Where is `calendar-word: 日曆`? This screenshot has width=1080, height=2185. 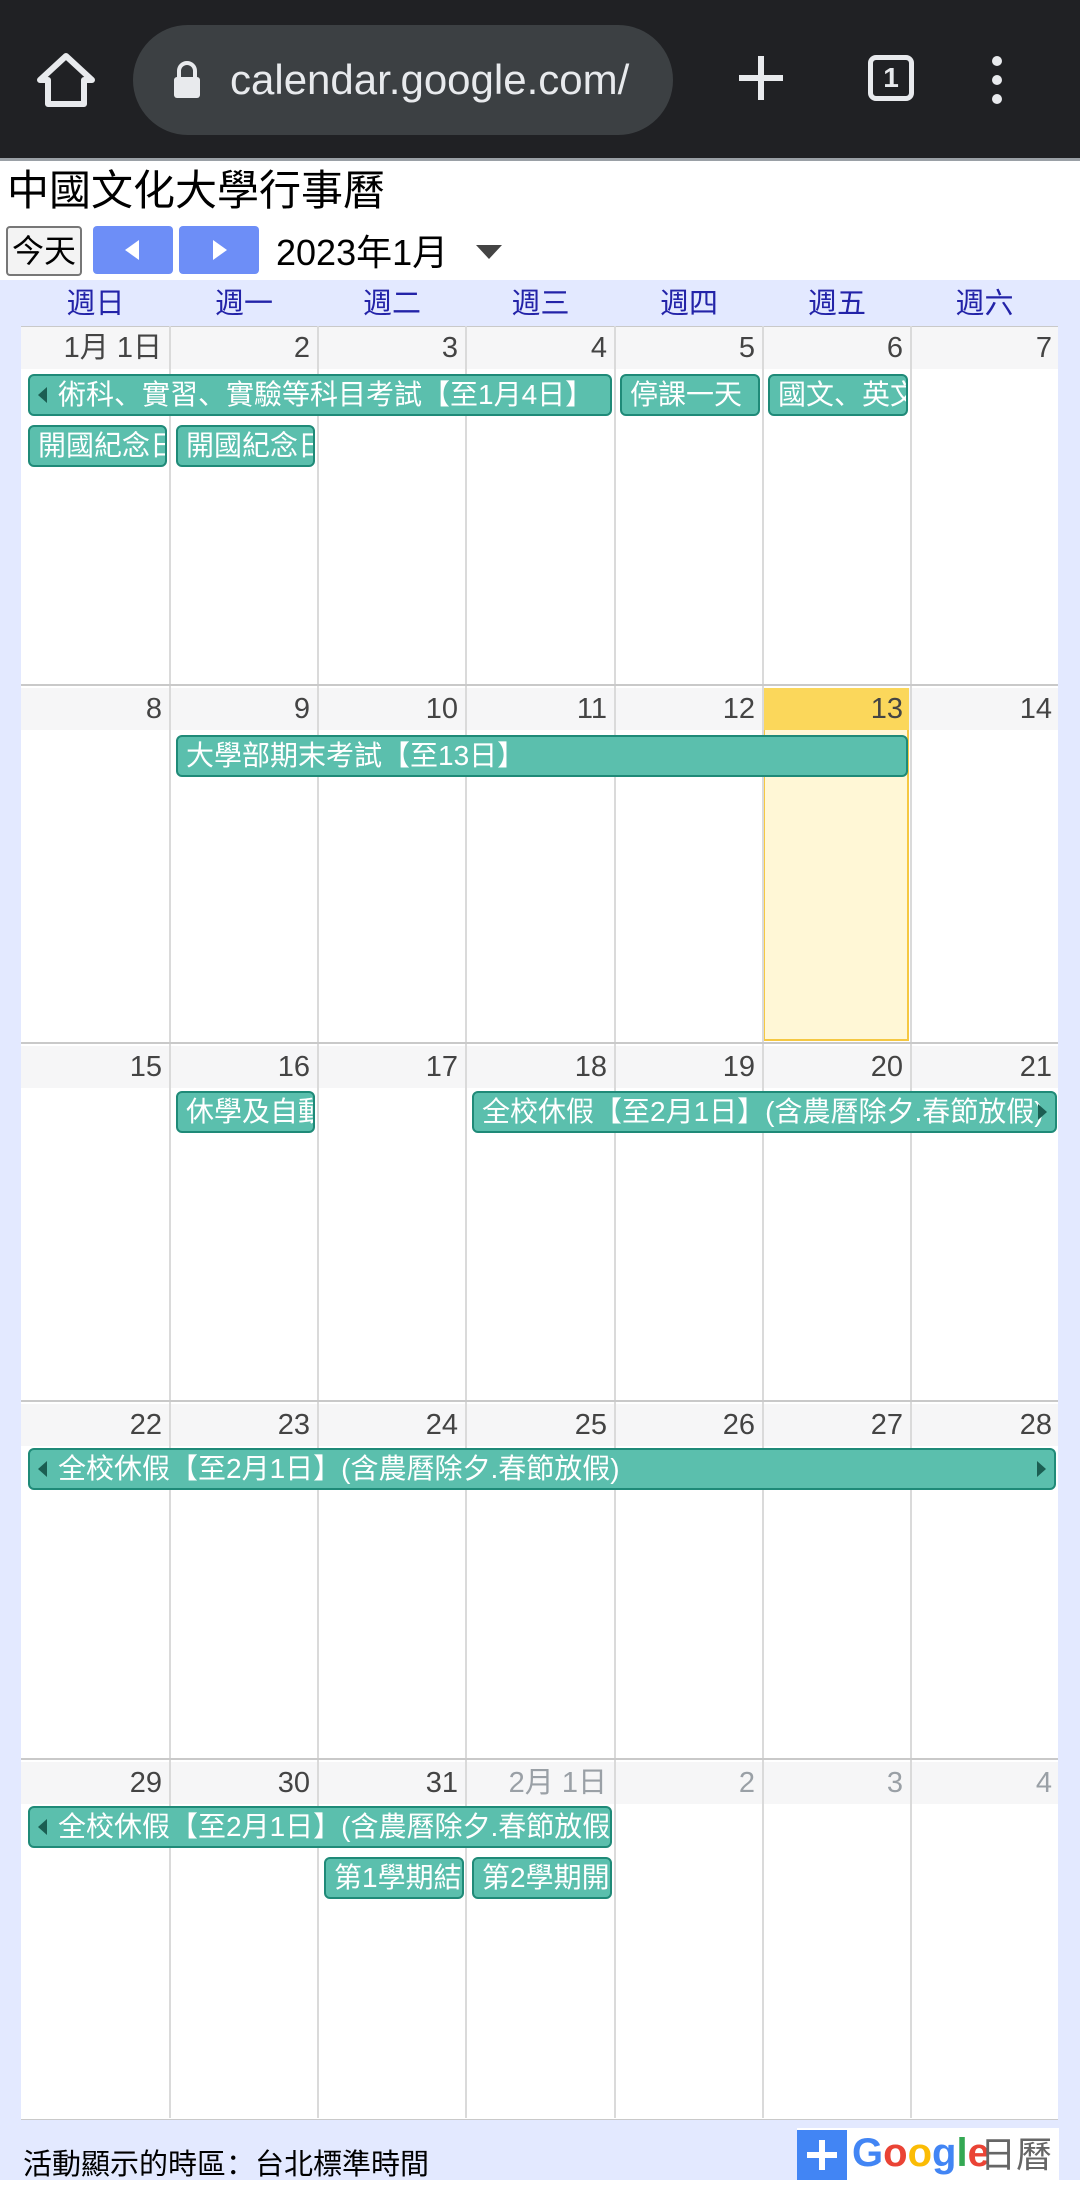
calendar-word: 日曆 is located at coordinates (1016, 2154).